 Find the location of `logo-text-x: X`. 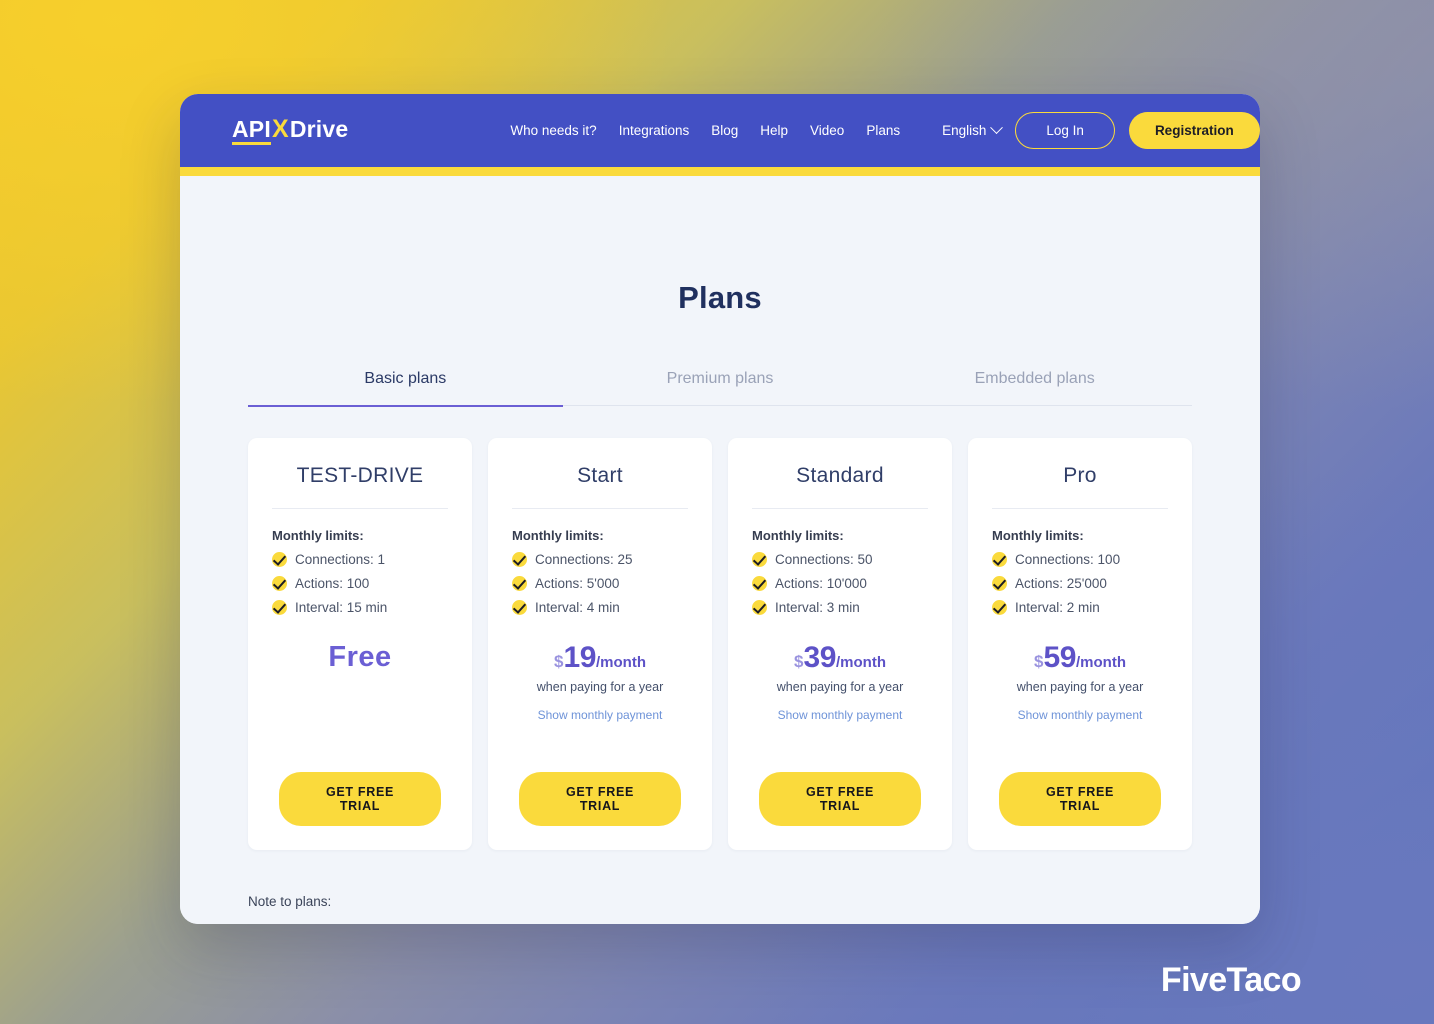

logo-text-x: X is located at coordinates (280, 128).